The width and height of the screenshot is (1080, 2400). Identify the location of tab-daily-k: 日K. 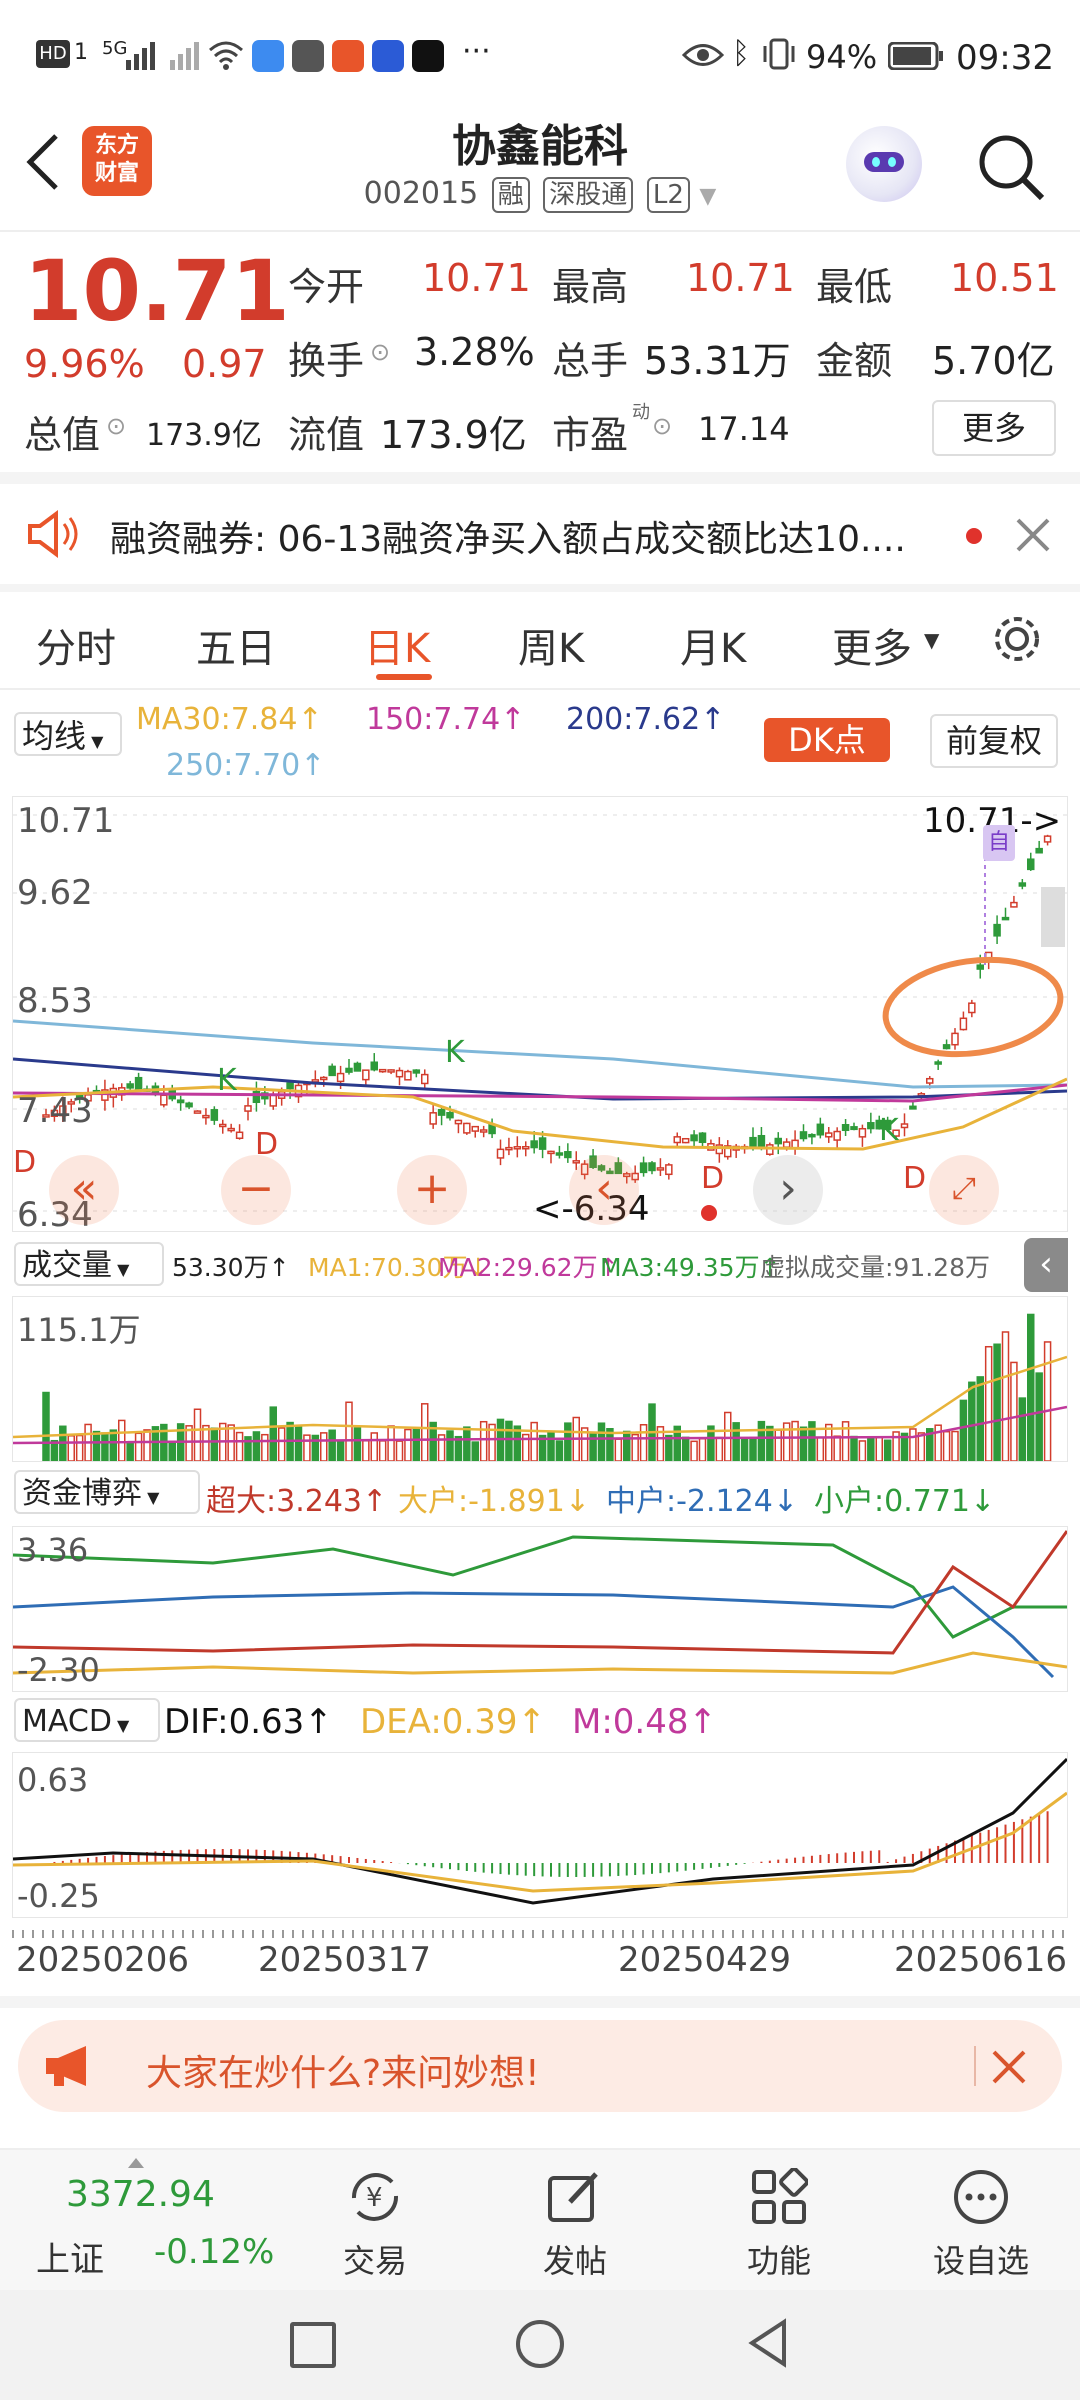
(397, 645).